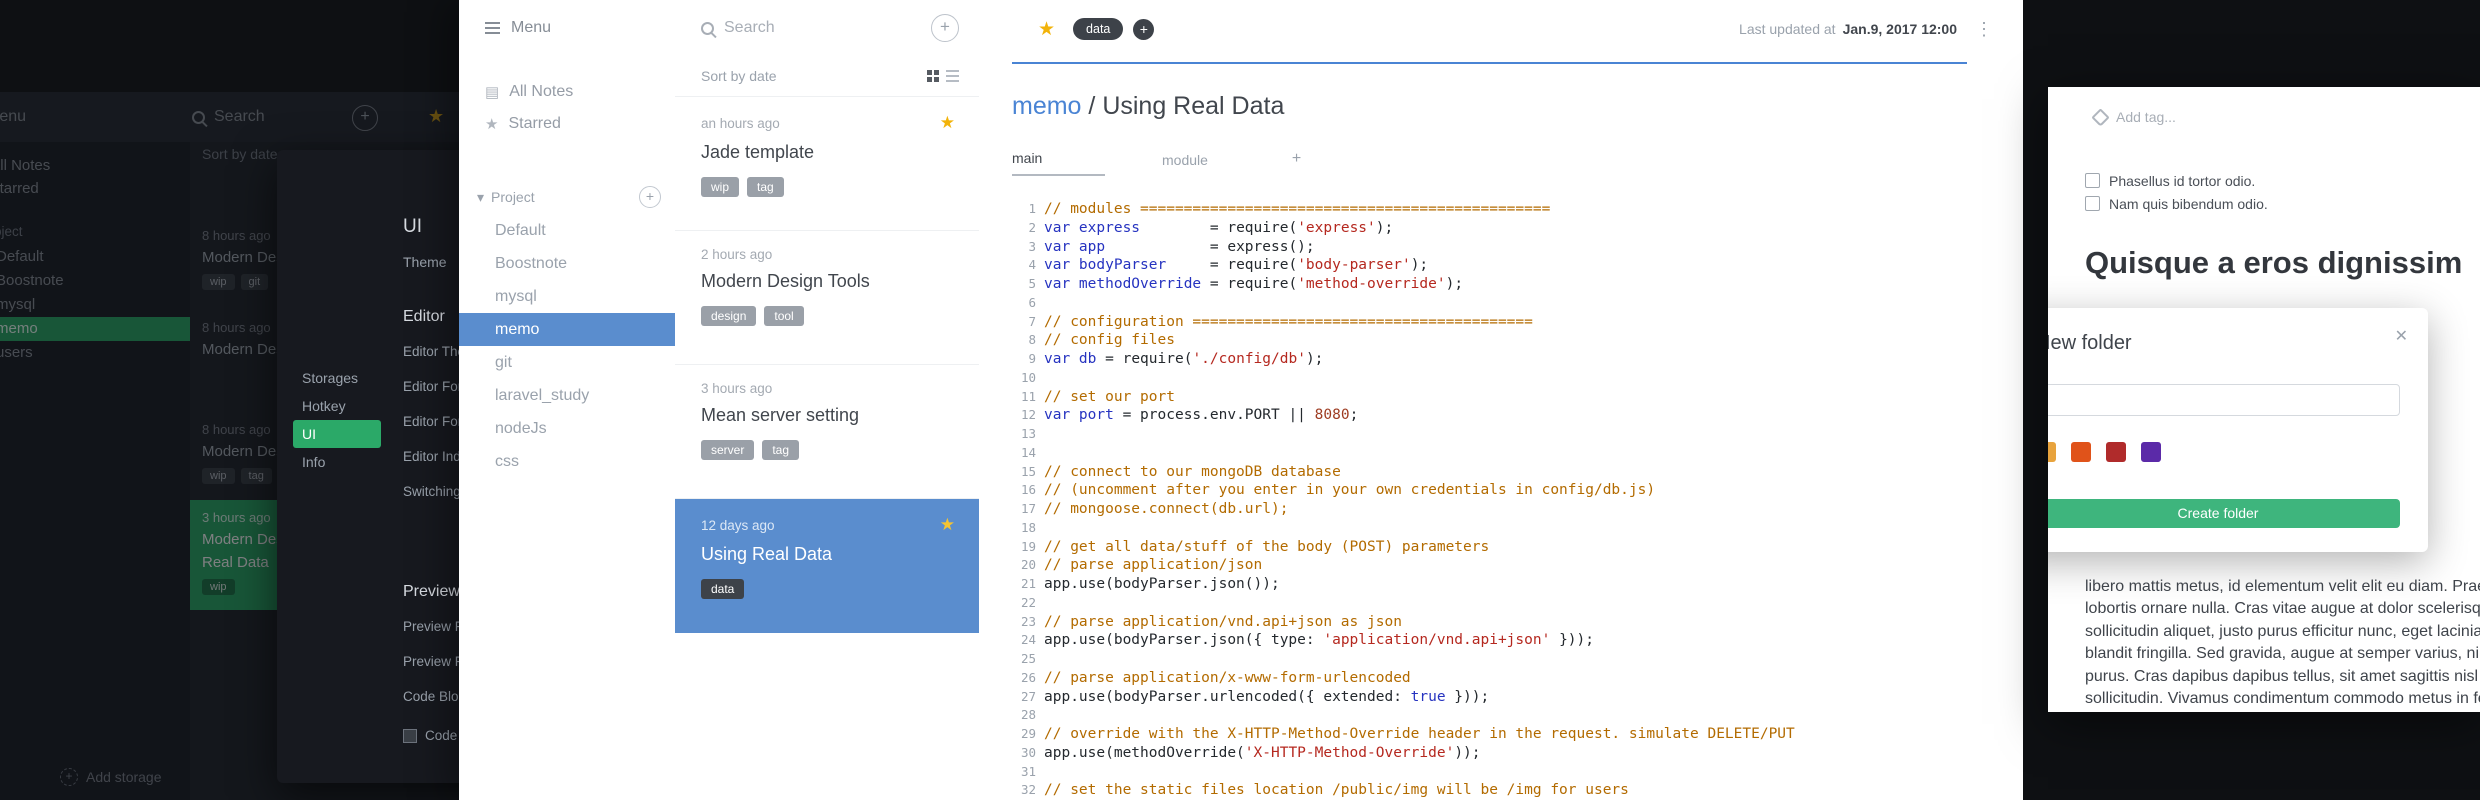 This screenshot has width=2480, height=800. I want to click on project-header: ▾ Project +, so click(569, 197).